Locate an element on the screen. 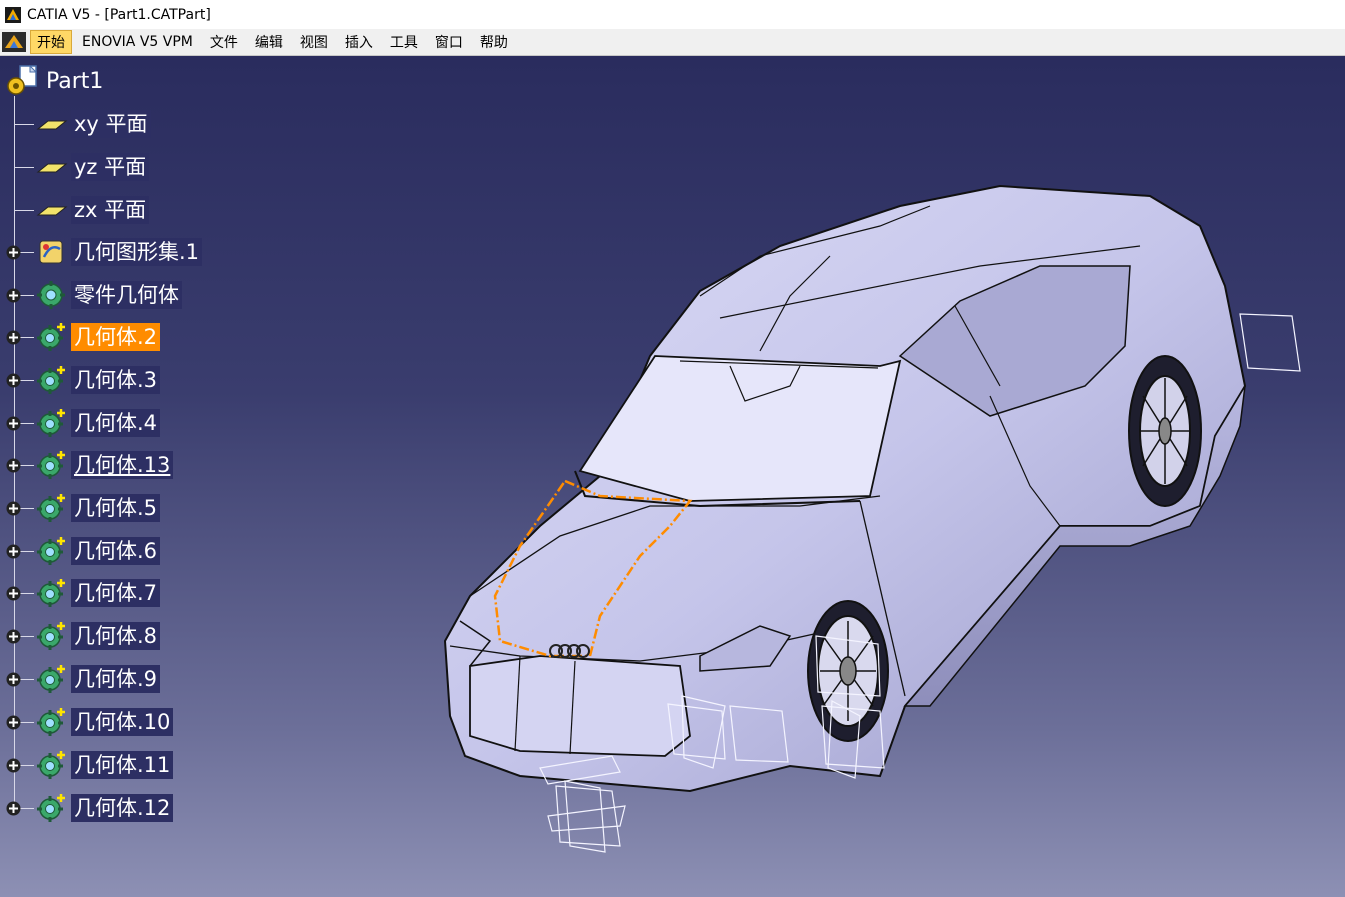  menu-item-tools: 工具 is located at coordinates (404, 42).